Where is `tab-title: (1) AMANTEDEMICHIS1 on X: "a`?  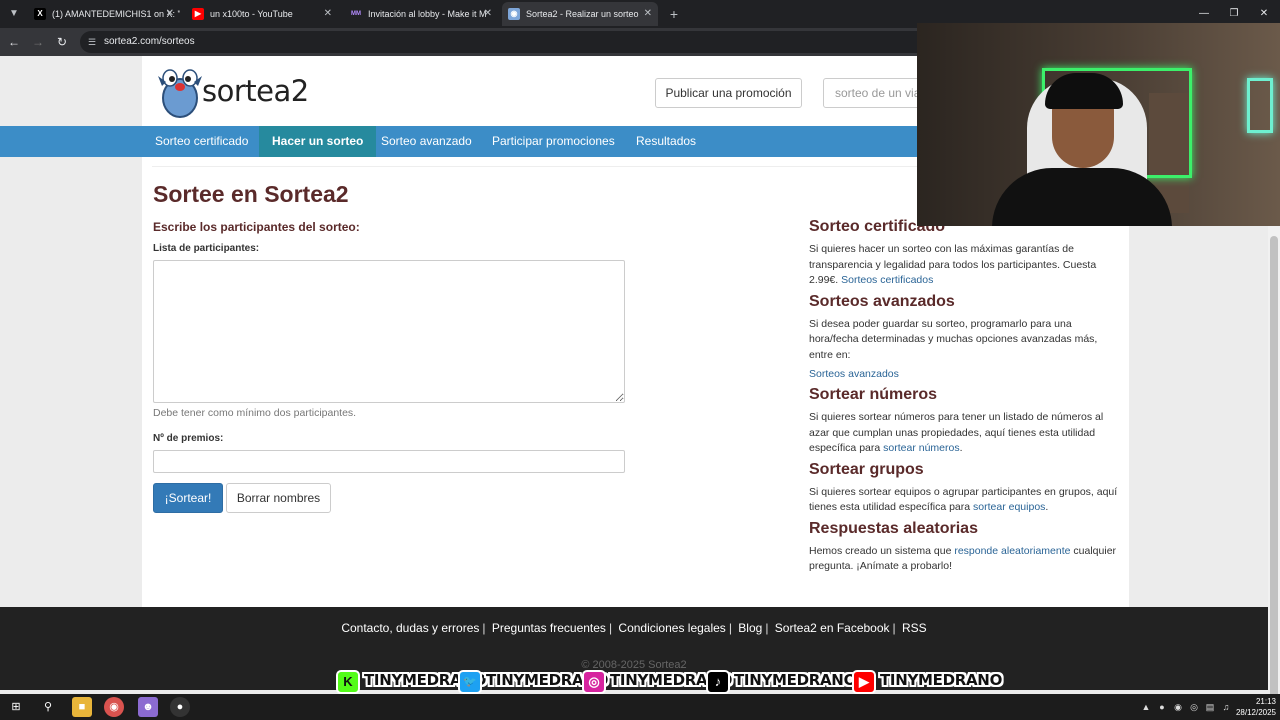 tab-title: (1) AMANTEDEMICHIS1 on X: "a is located at coordinates (116, 14).